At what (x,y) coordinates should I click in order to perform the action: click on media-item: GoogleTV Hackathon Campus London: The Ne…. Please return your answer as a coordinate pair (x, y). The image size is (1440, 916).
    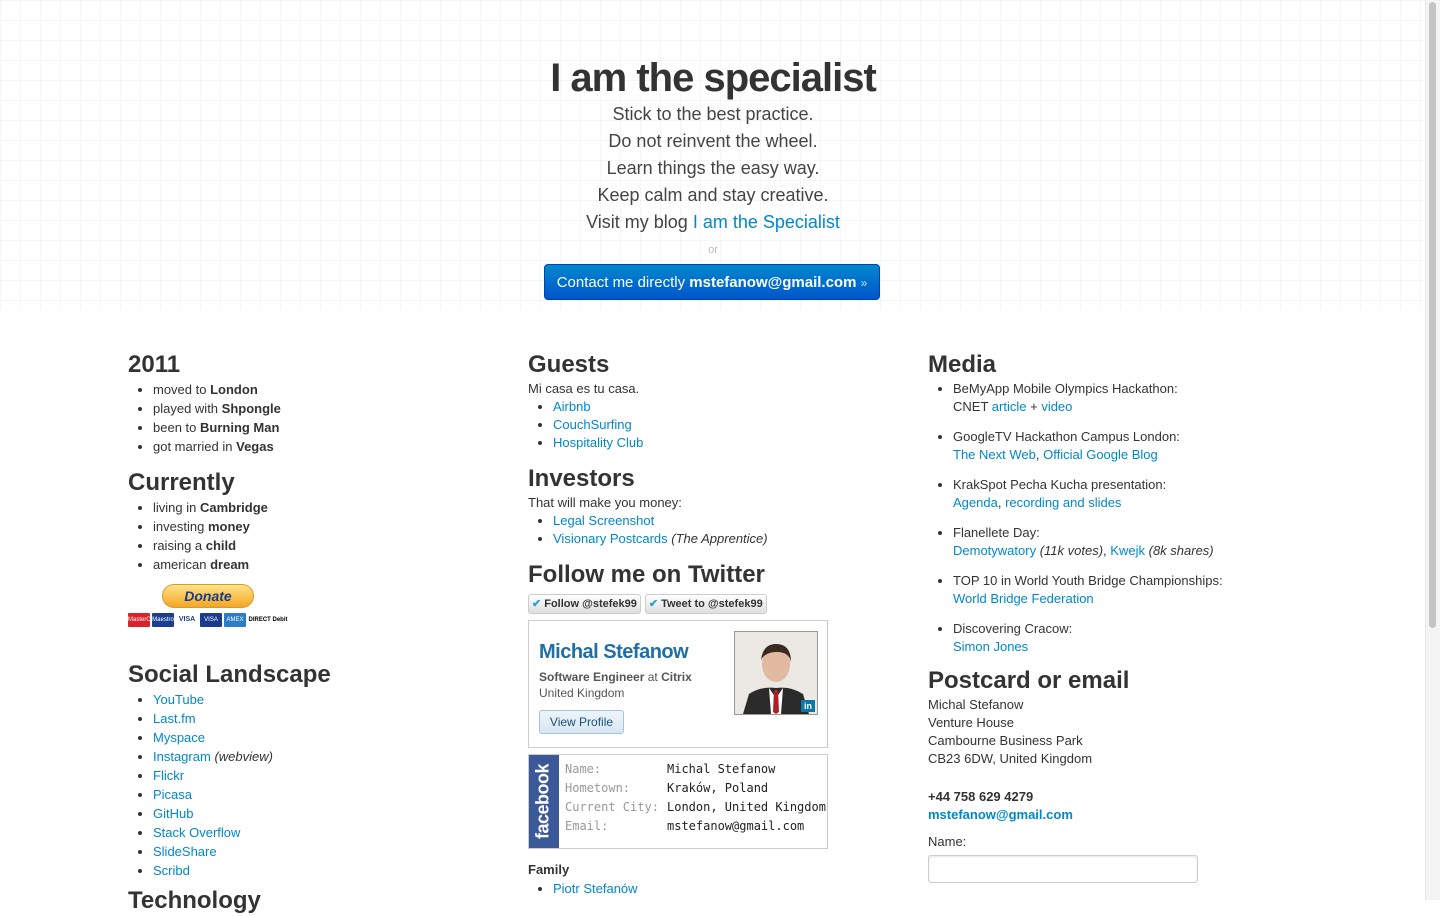
    Looking at the image, I should click on (1105, 446).